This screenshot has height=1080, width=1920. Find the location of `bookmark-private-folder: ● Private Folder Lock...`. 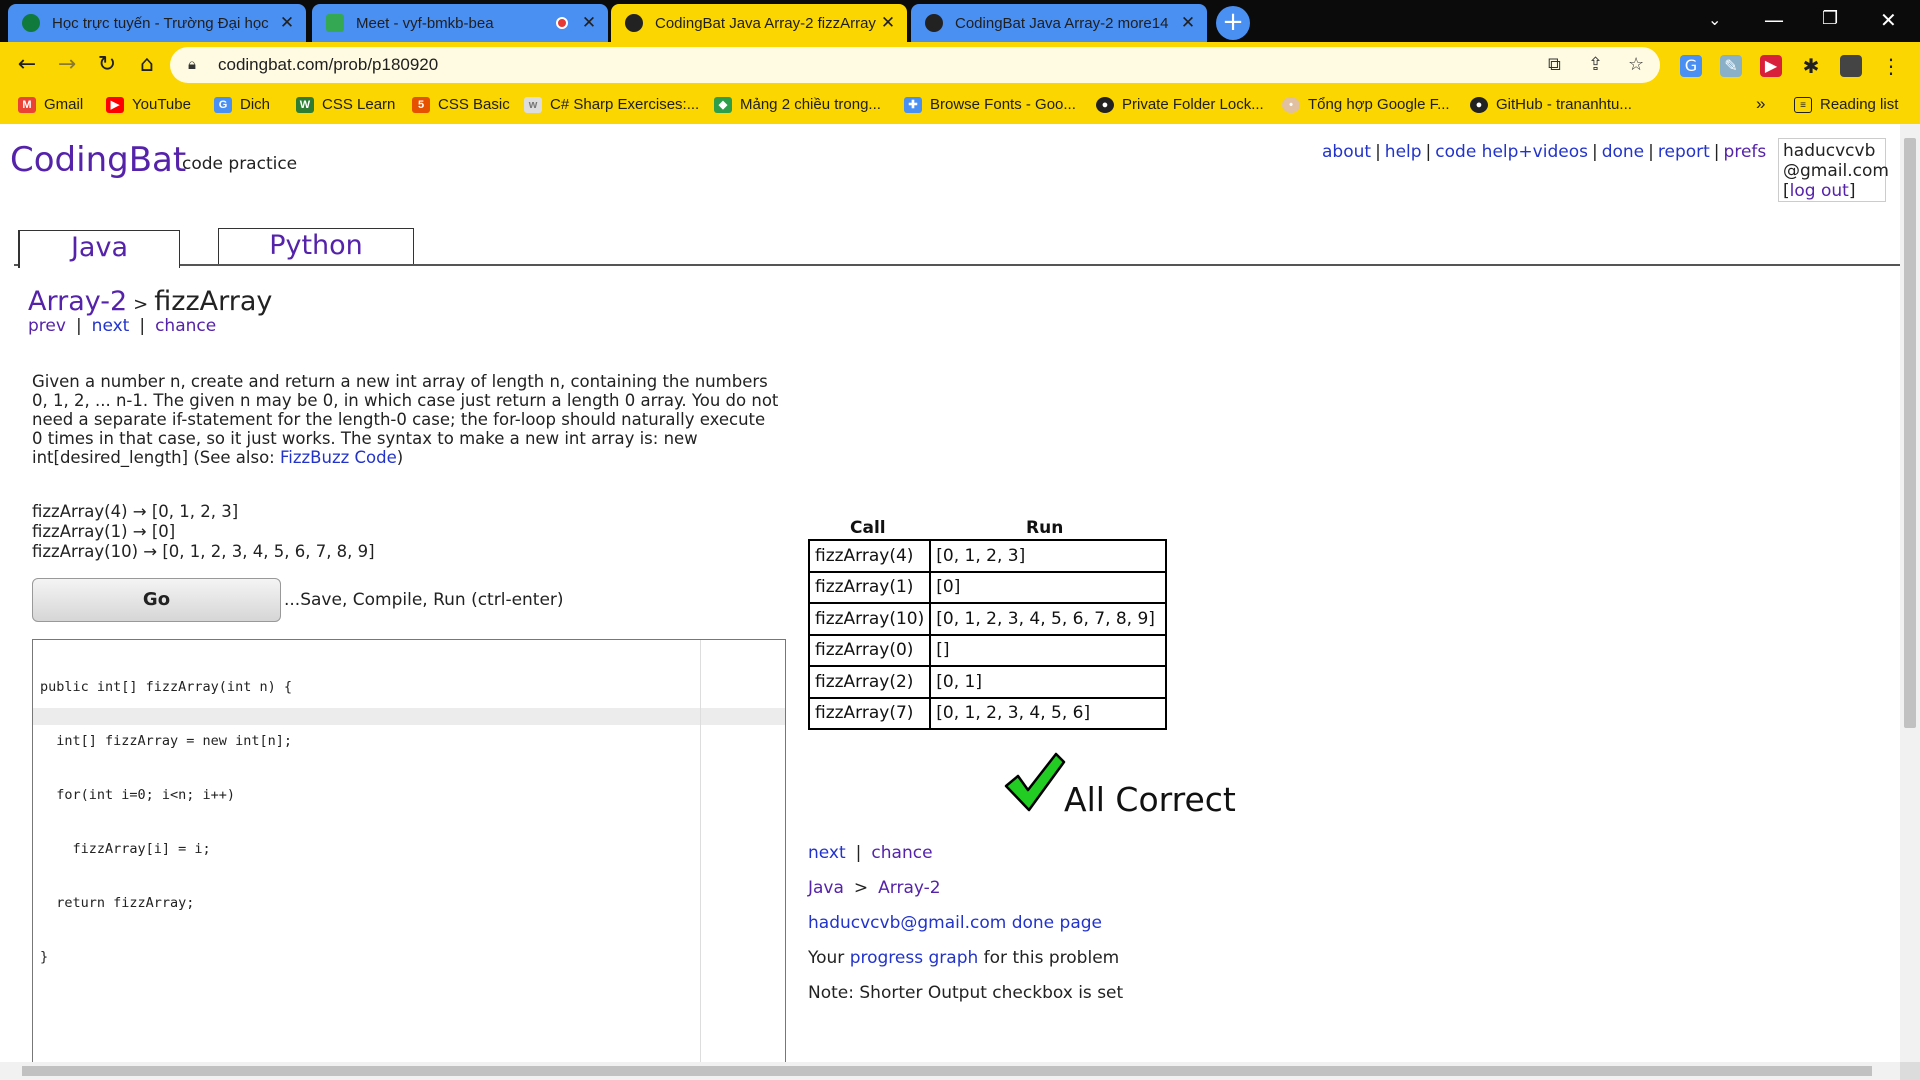

bookmark-private-folder: ● Private Folder Lock... is located at coordinates (1180, 104).